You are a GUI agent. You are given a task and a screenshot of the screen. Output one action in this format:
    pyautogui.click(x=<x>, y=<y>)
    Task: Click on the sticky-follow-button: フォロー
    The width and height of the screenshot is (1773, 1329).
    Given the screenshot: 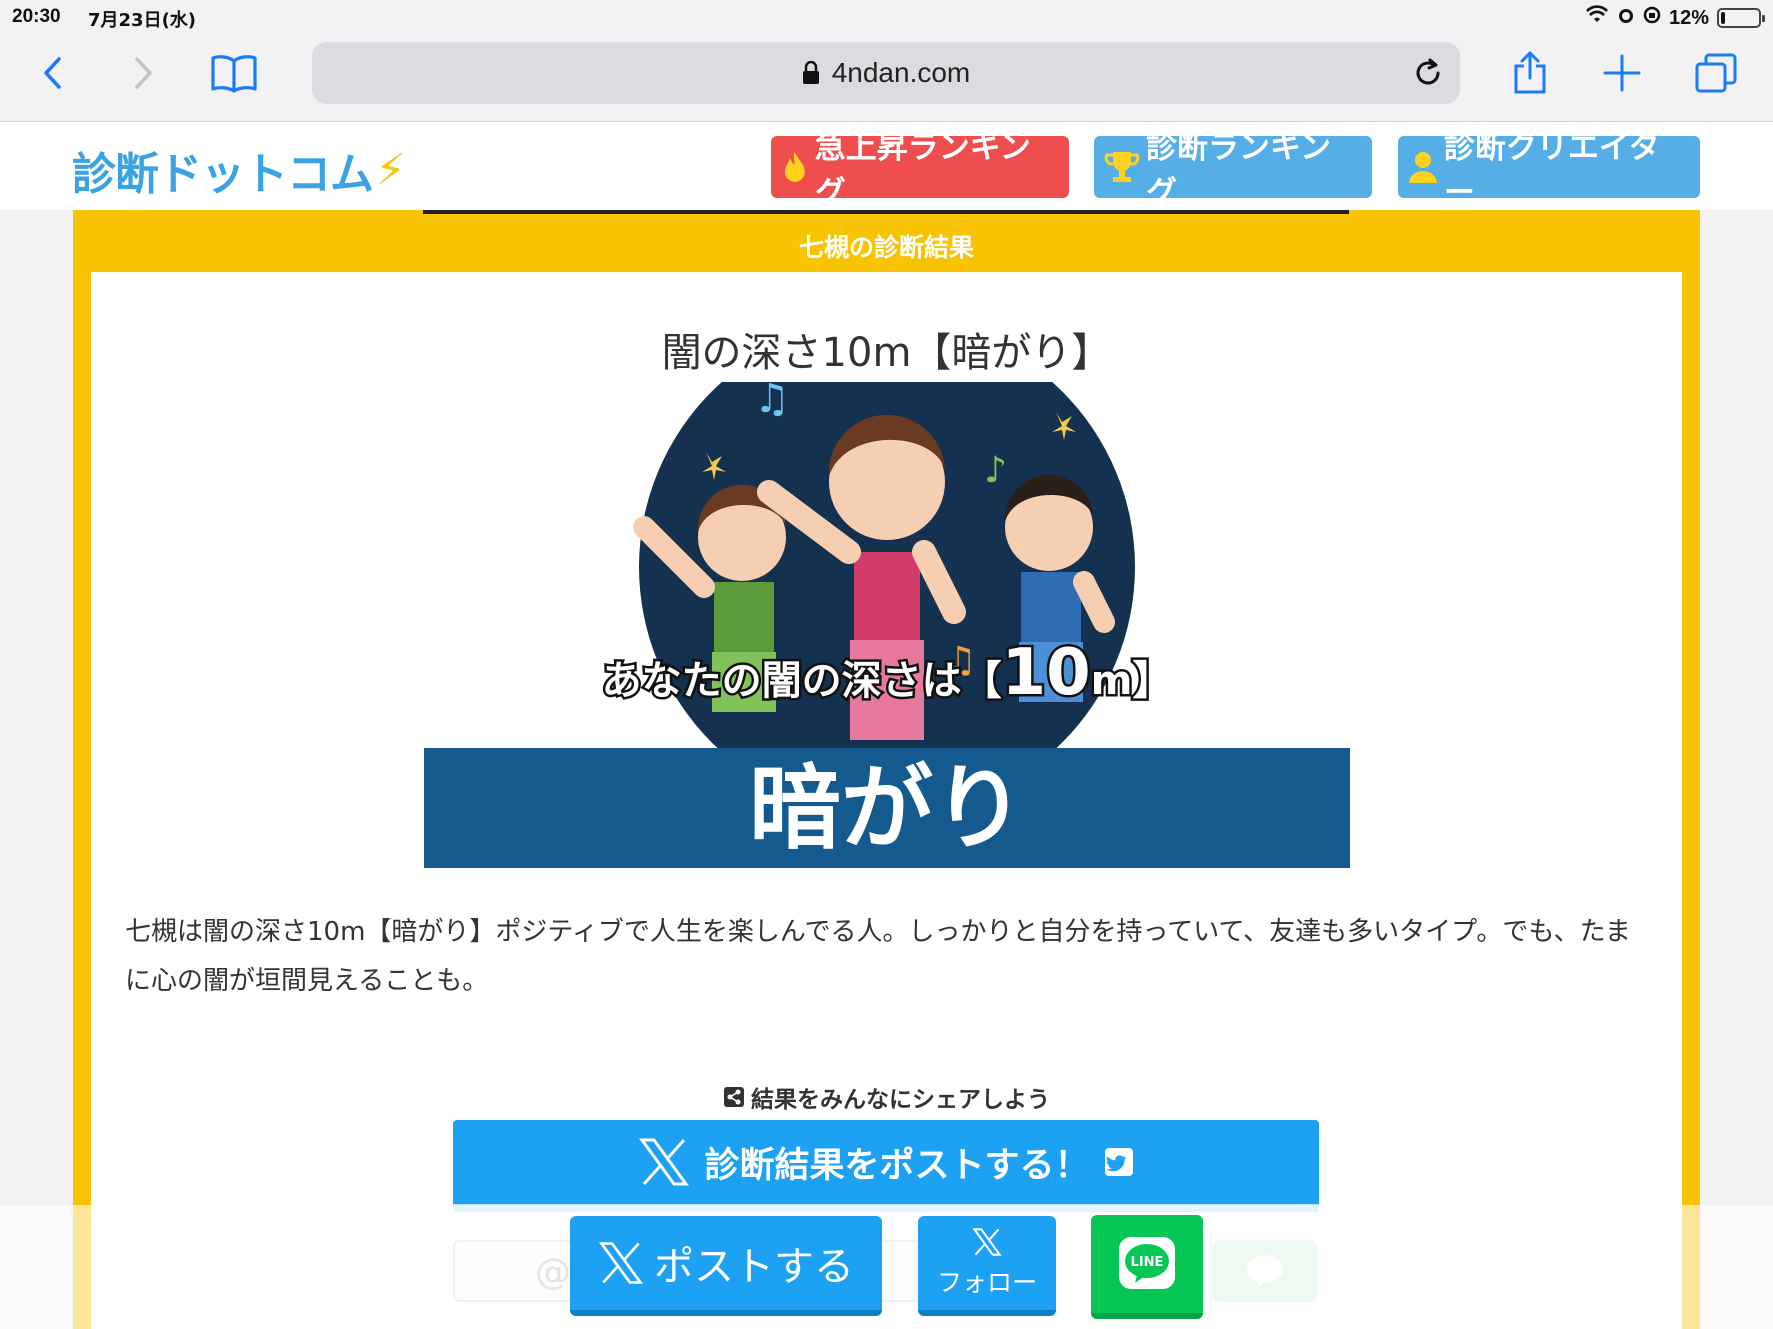 What is the action you would take?
    pyautogui.click(x=987, y=1266)
    